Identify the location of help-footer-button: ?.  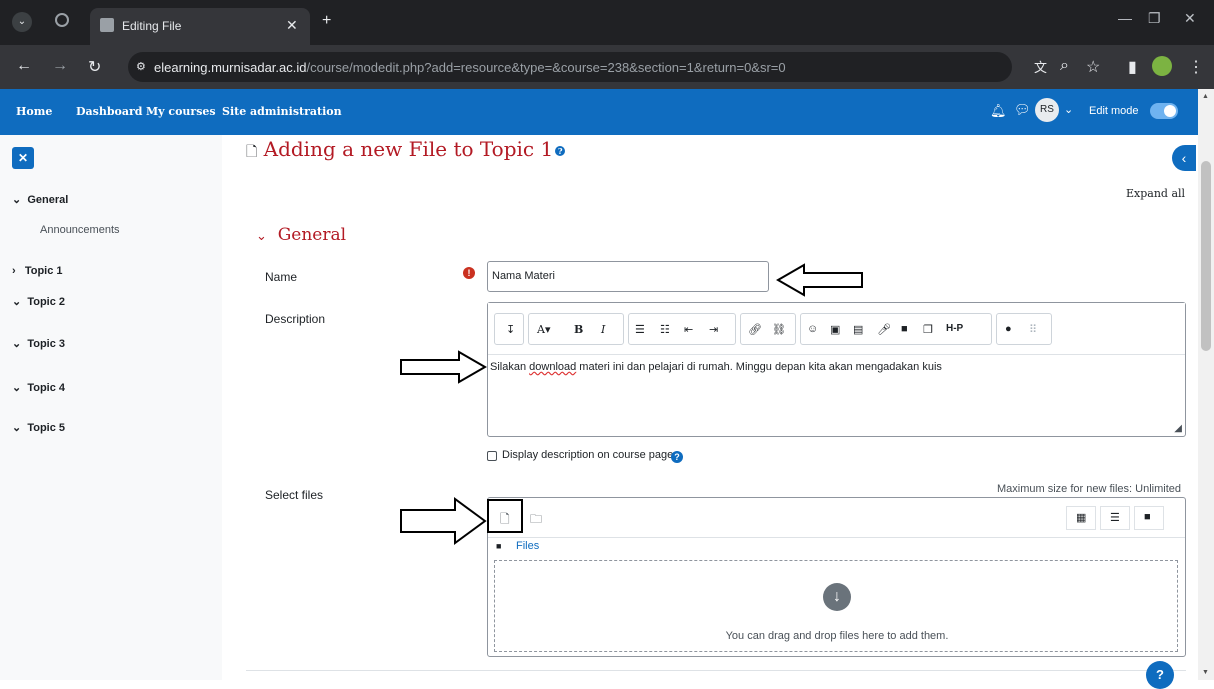
(1160, 675).